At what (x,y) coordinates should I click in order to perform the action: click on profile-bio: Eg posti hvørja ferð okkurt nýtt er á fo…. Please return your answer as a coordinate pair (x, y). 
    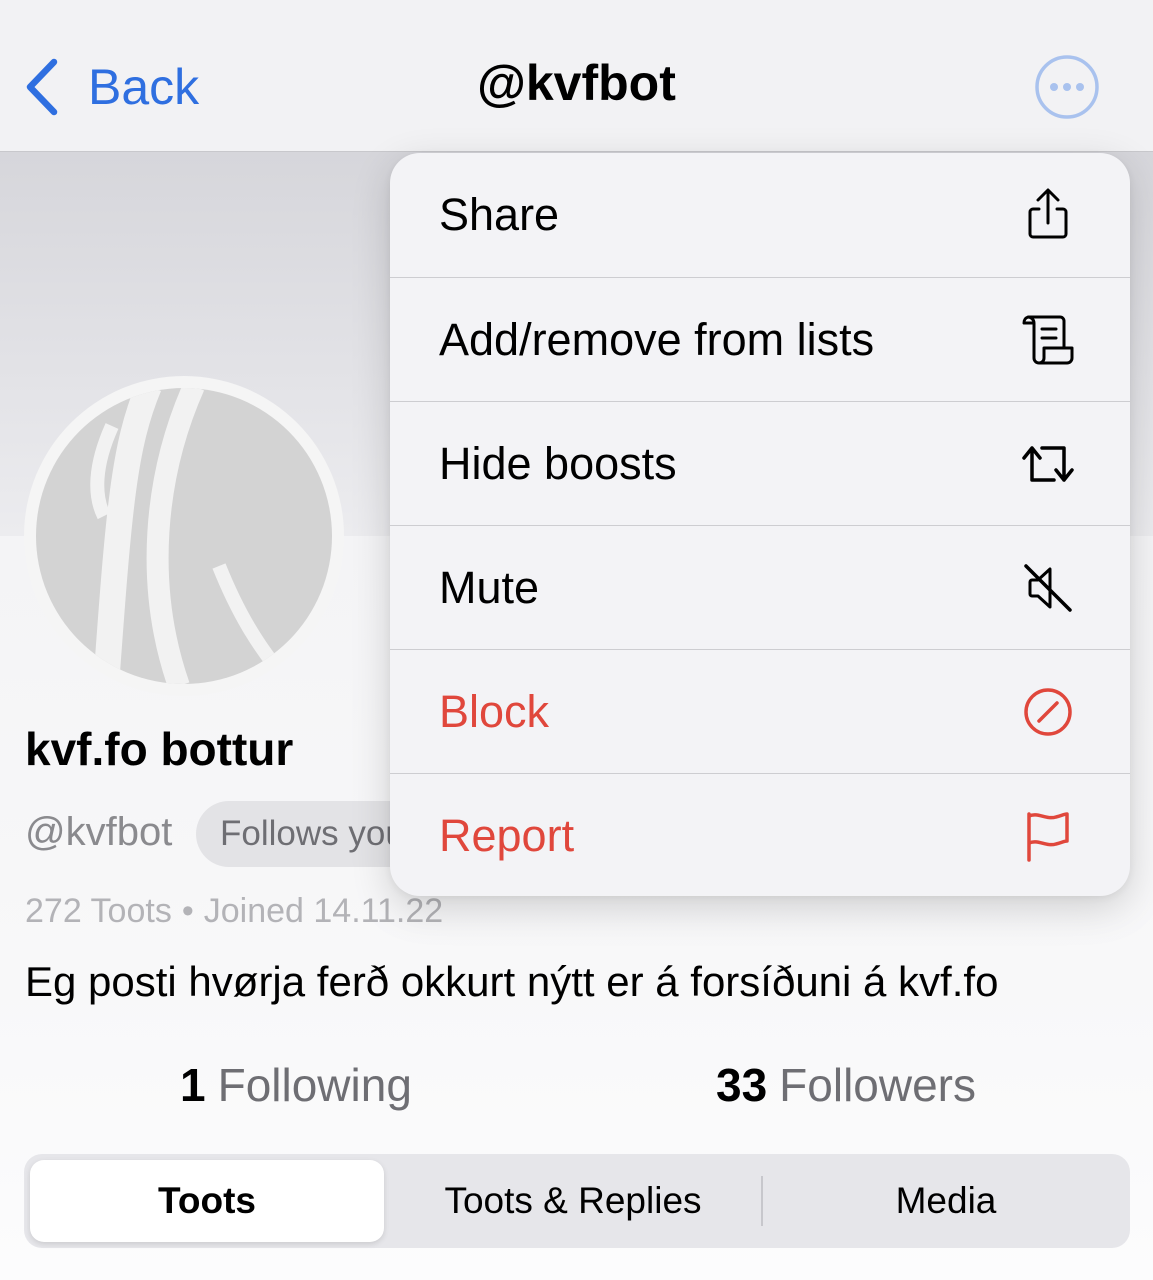
    Looking at the image, I should click on (512, 981).